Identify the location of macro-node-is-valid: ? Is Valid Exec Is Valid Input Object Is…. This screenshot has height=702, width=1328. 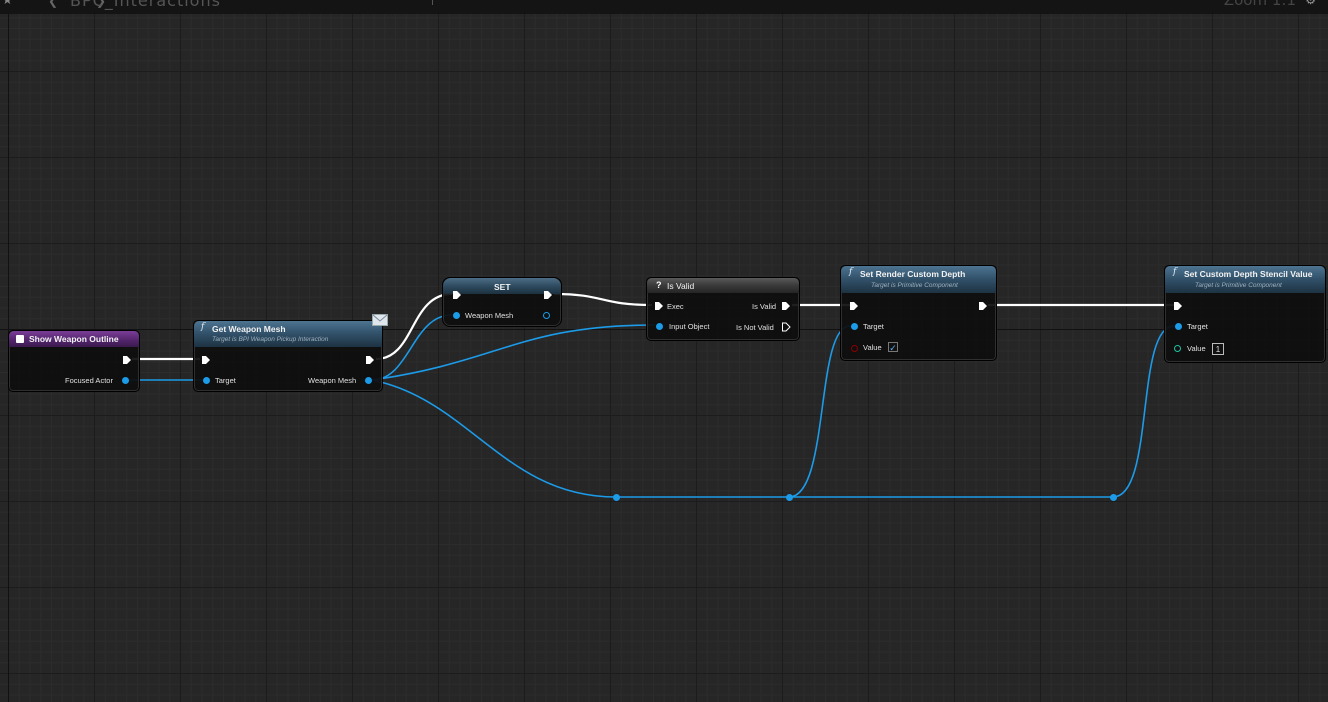
(723, 309).